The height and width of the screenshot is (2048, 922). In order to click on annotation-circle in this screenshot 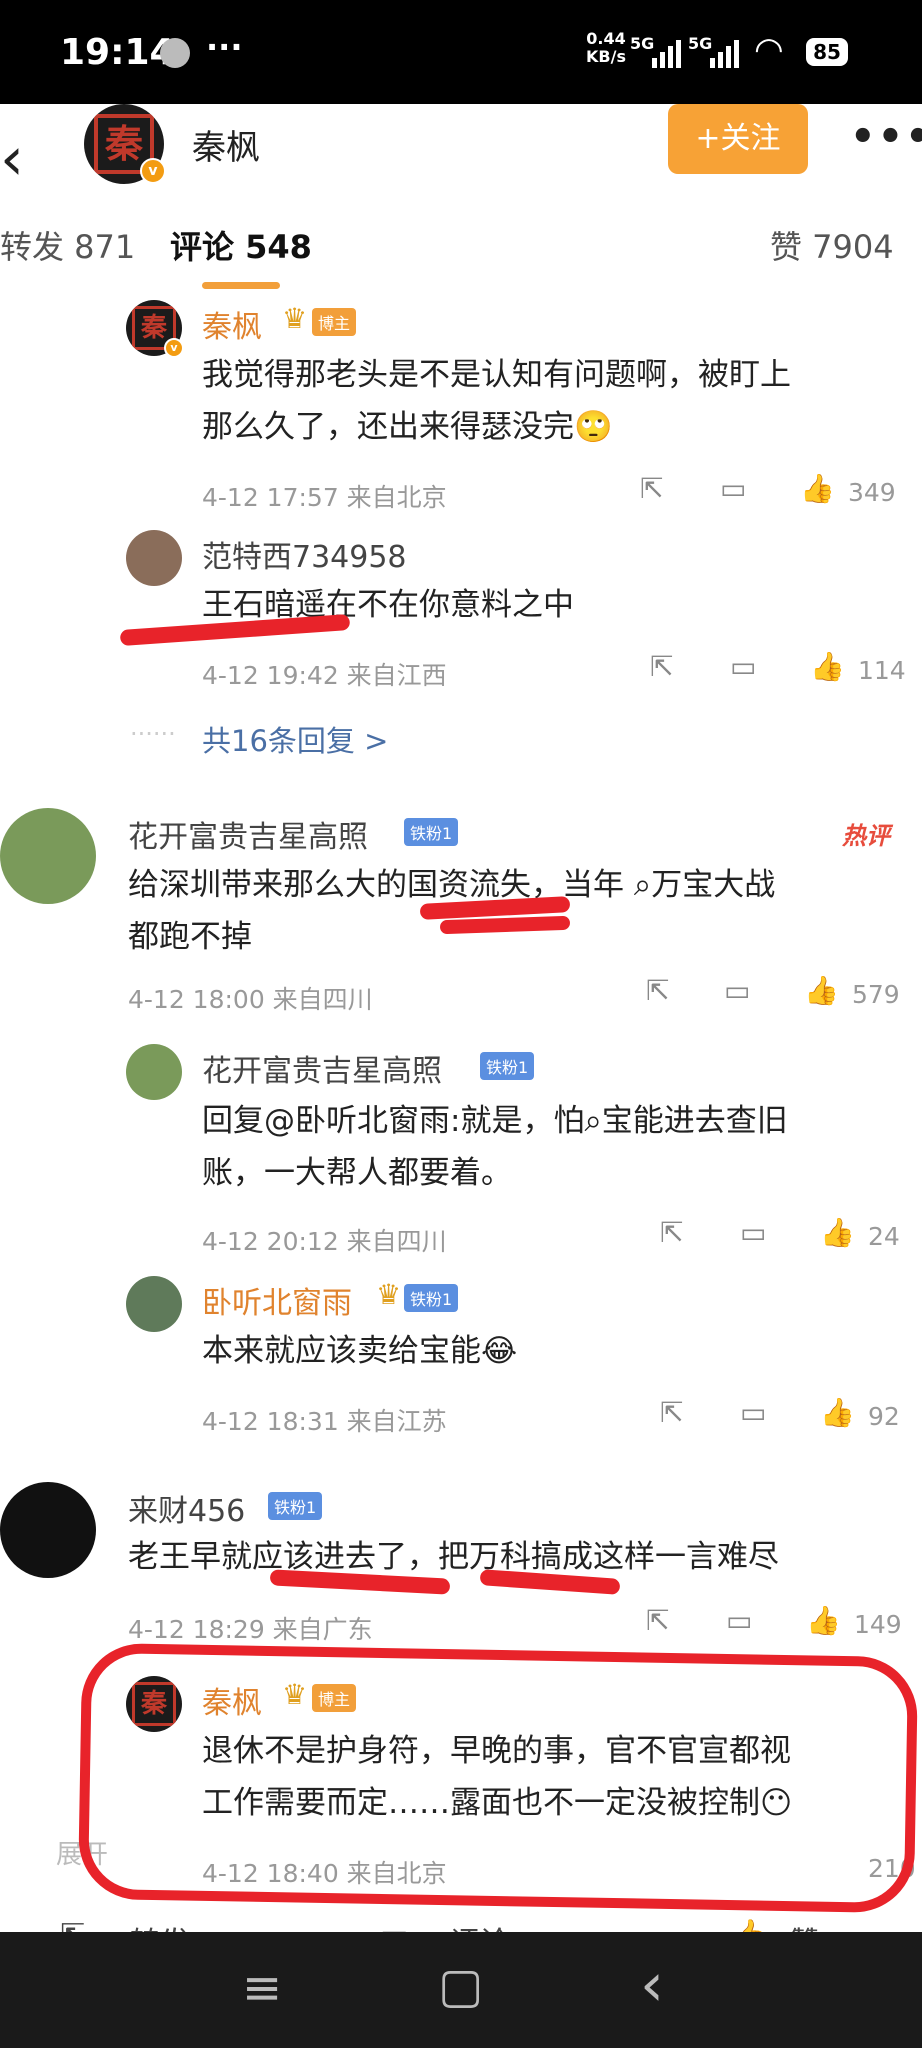, I will do `click(498, 1778)`.